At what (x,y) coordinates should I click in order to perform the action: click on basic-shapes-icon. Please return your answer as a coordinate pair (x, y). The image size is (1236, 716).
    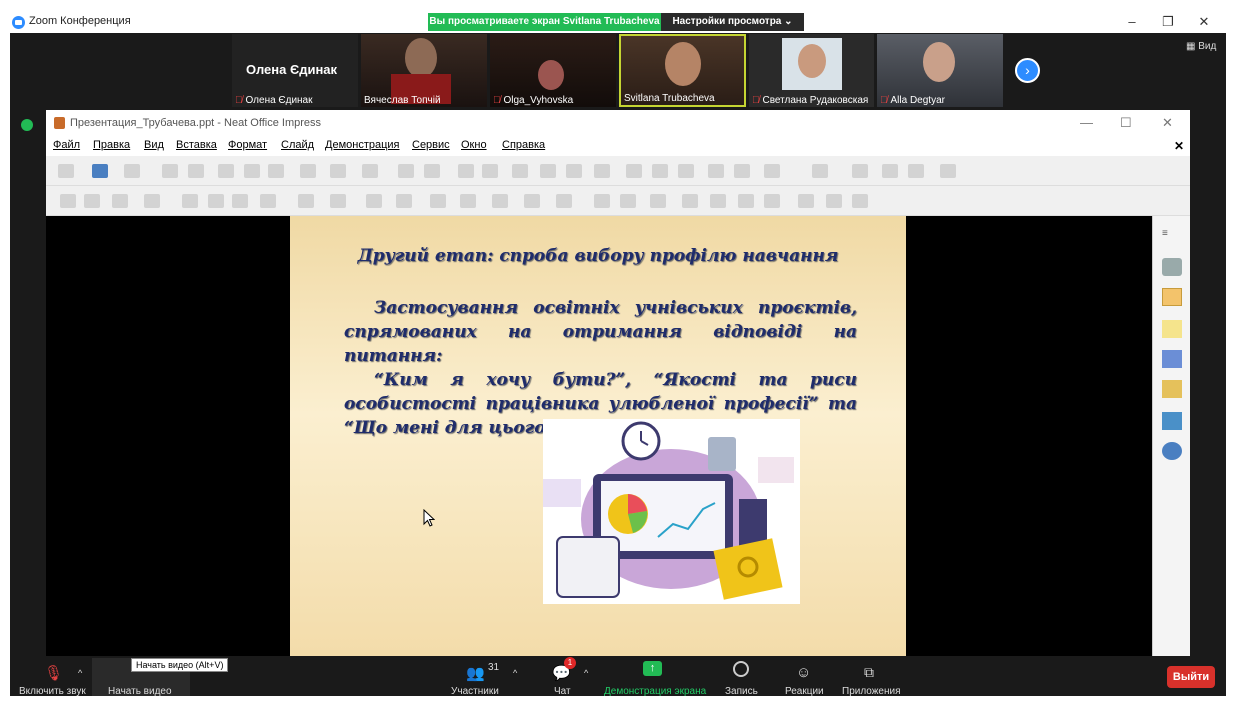
    Looking at the image, I should click on (374, 201).